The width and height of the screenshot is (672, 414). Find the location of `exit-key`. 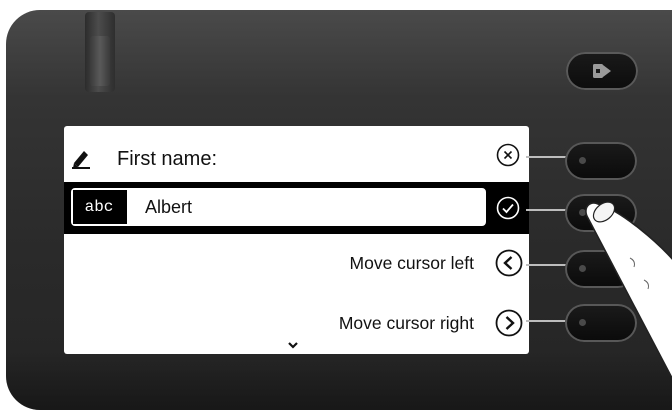

exit-key is located at coordinates (602, 71).